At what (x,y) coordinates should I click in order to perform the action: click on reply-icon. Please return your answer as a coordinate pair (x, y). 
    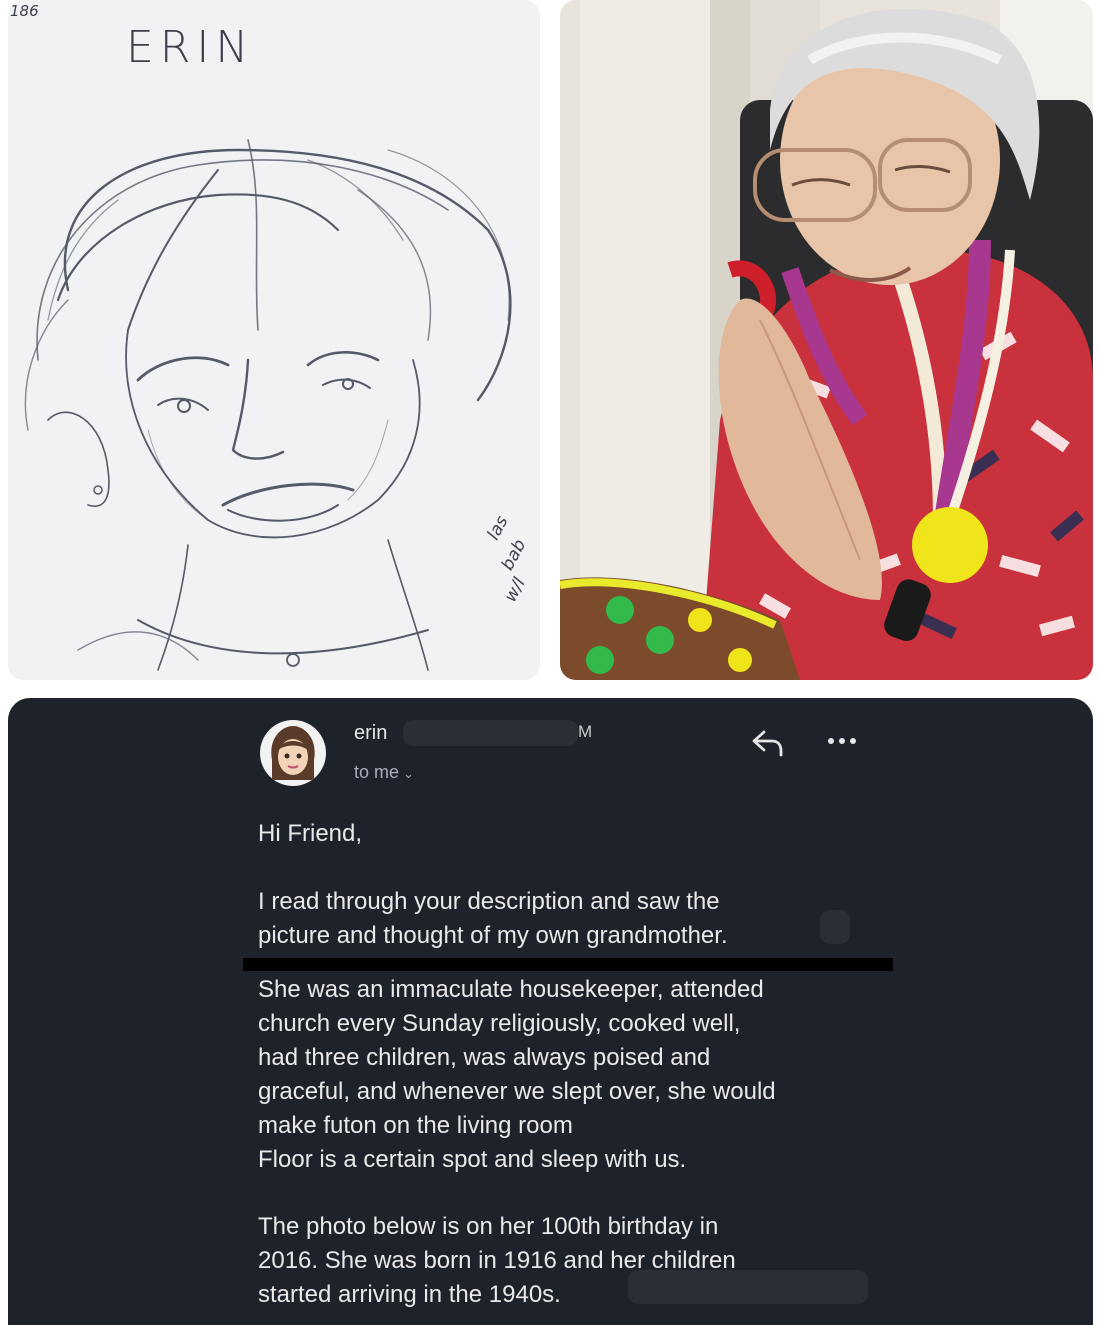
    Looking at the image, I should click on (768, 743).